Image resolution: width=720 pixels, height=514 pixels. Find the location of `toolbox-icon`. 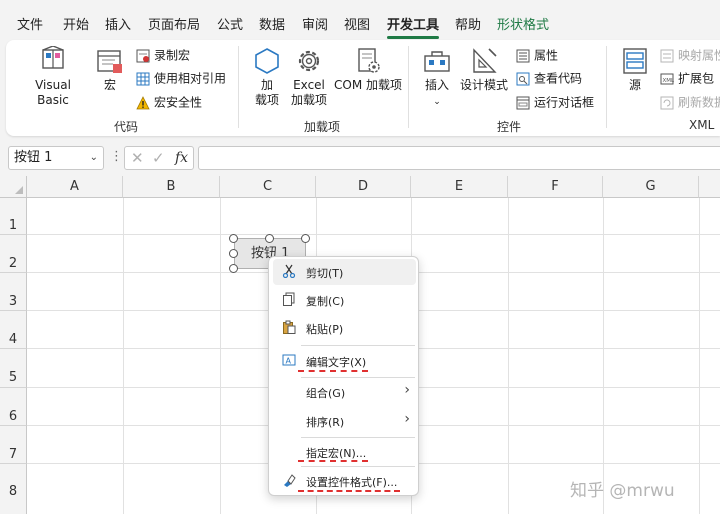

toolbox-icon is located at coordinates (437, 61).